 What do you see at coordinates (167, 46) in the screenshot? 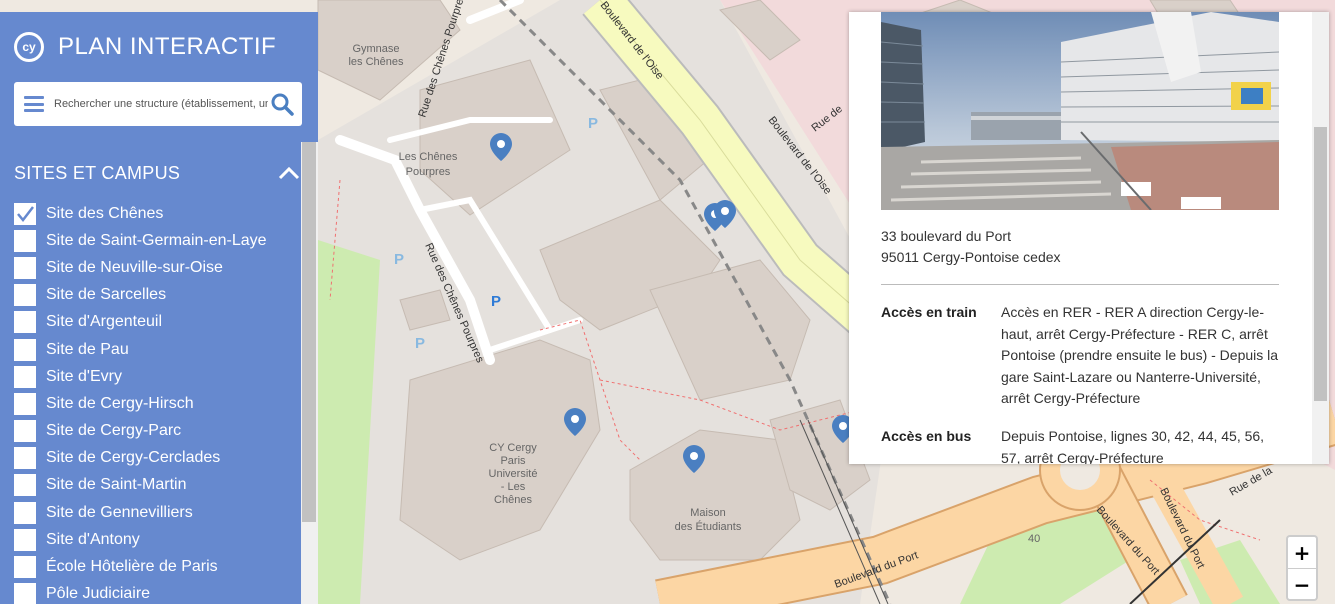
I see `app-title: PLAN INTERACTIF` at bounding box center [167, 46].